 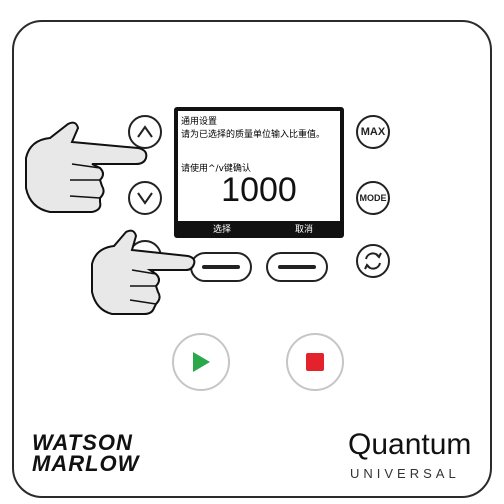 I want to click on screen-instruction: 请为已选择的质量单位输入比重值。, so click(x=253, y=135).